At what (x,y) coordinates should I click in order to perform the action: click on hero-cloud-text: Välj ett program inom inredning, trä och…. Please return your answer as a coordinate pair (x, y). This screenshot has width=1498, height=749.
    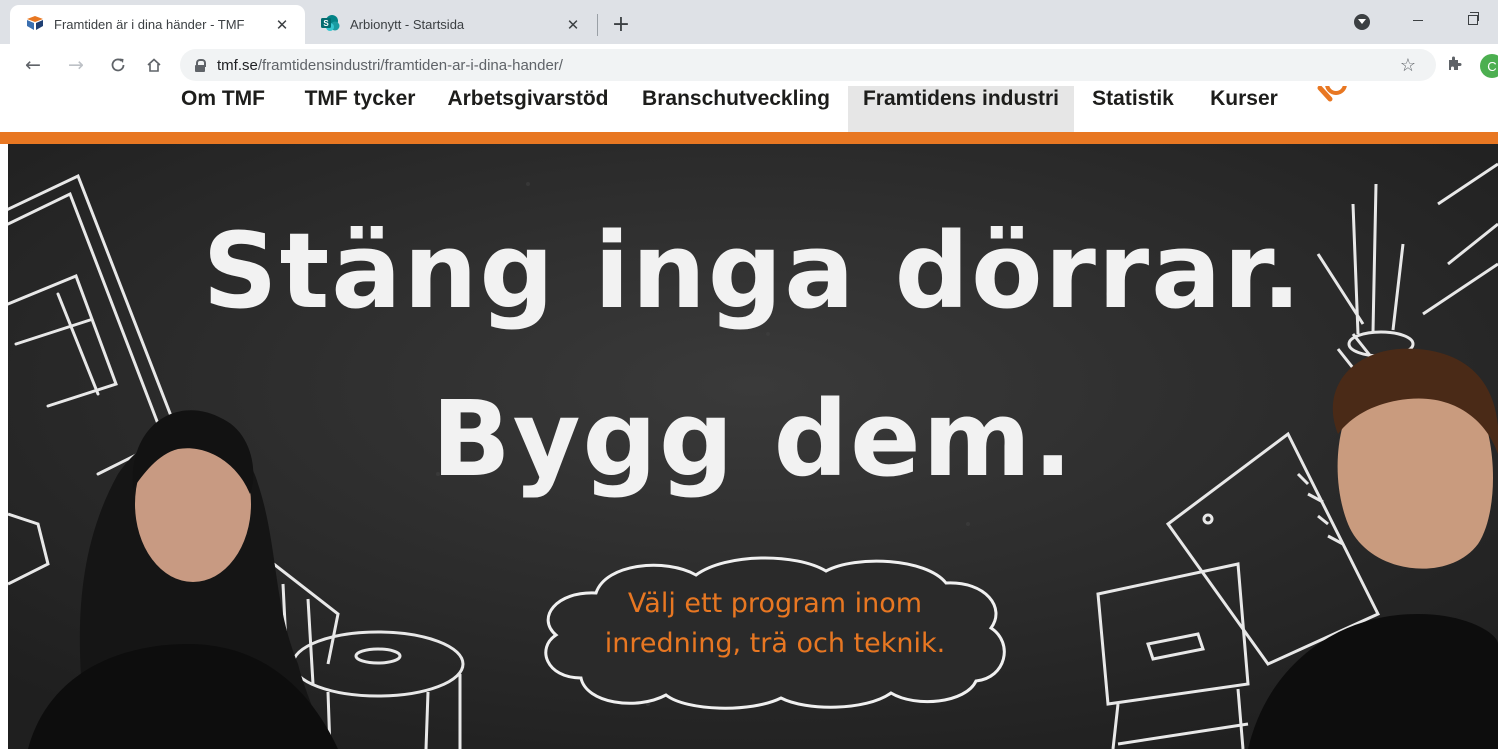
    Looking at the image, I should click on (775, 624).